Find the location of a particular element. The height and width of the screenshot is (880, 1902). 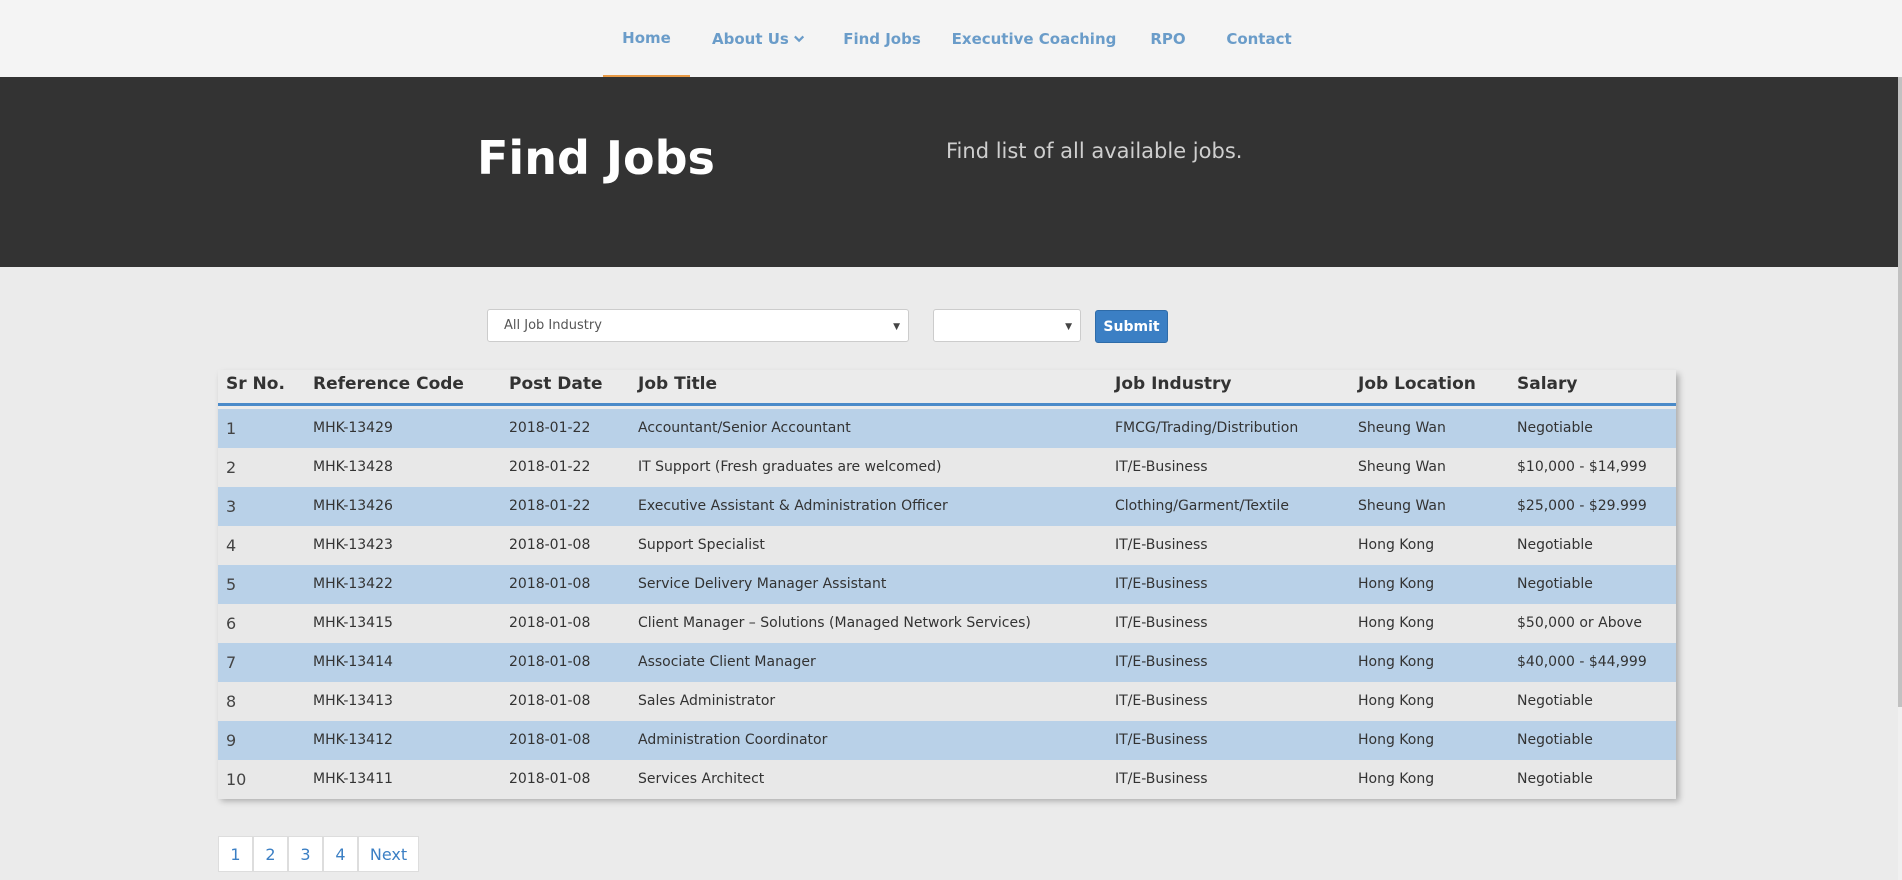

nav-home-label: Home is located at coordinates (646, 37).